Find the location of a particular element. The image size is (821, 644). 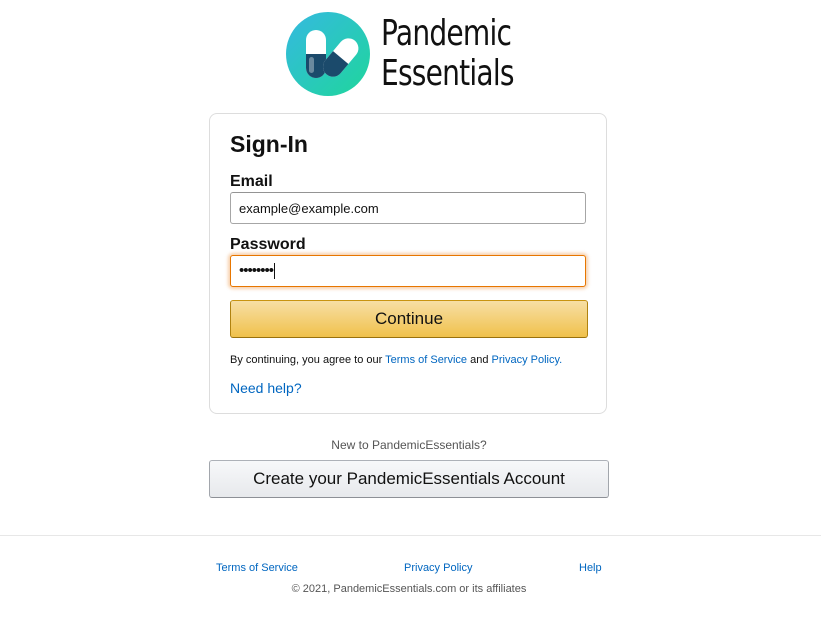

footer-privacy-link: Privacy Policy is located at coordinates (438, 568).